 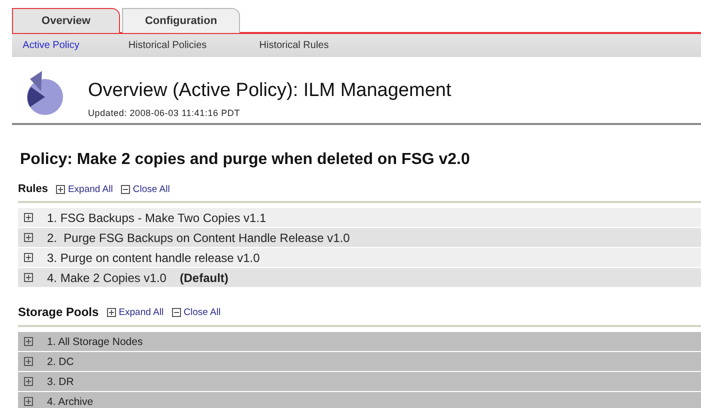 I want to click on subnav-link: Active Policy, so click(x=51, y=45).